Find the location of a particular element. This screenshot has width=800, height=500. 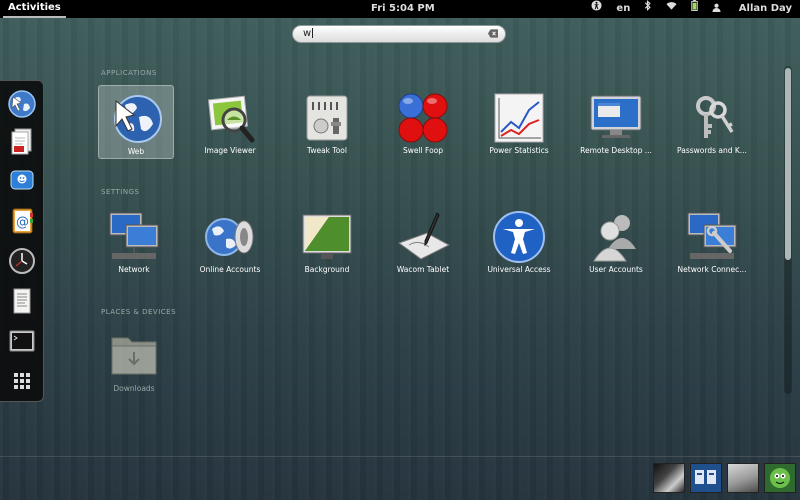

place-label: Downloads is located at coordinates (134, 388).